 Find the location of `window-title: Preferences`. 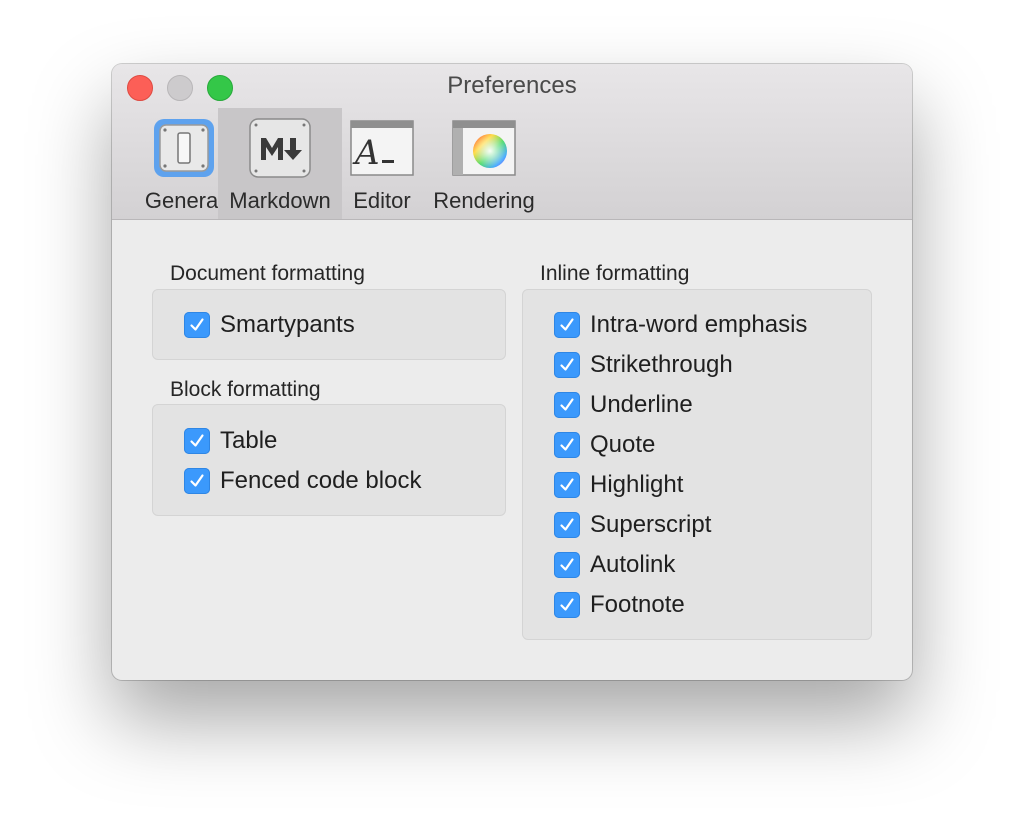

window-title: Preferences is located at coordinates (512, 85).